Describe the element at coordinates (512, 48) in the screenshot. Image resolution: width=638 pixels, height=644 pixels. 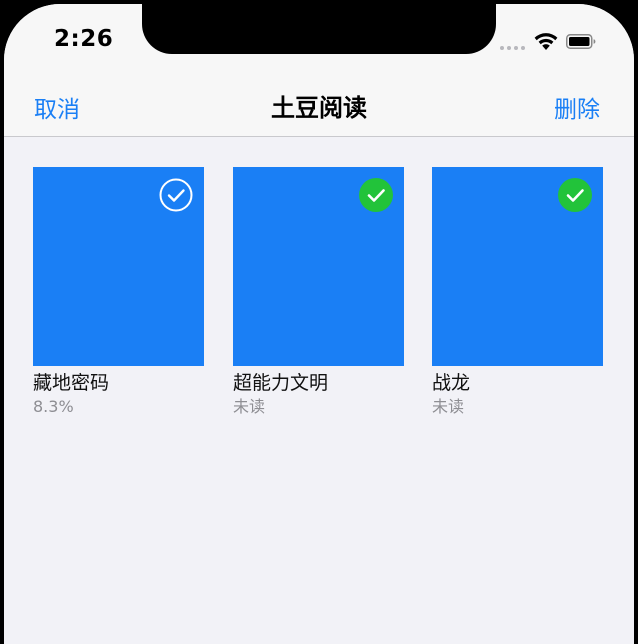
I see `cellular-signal-icon` at that location.